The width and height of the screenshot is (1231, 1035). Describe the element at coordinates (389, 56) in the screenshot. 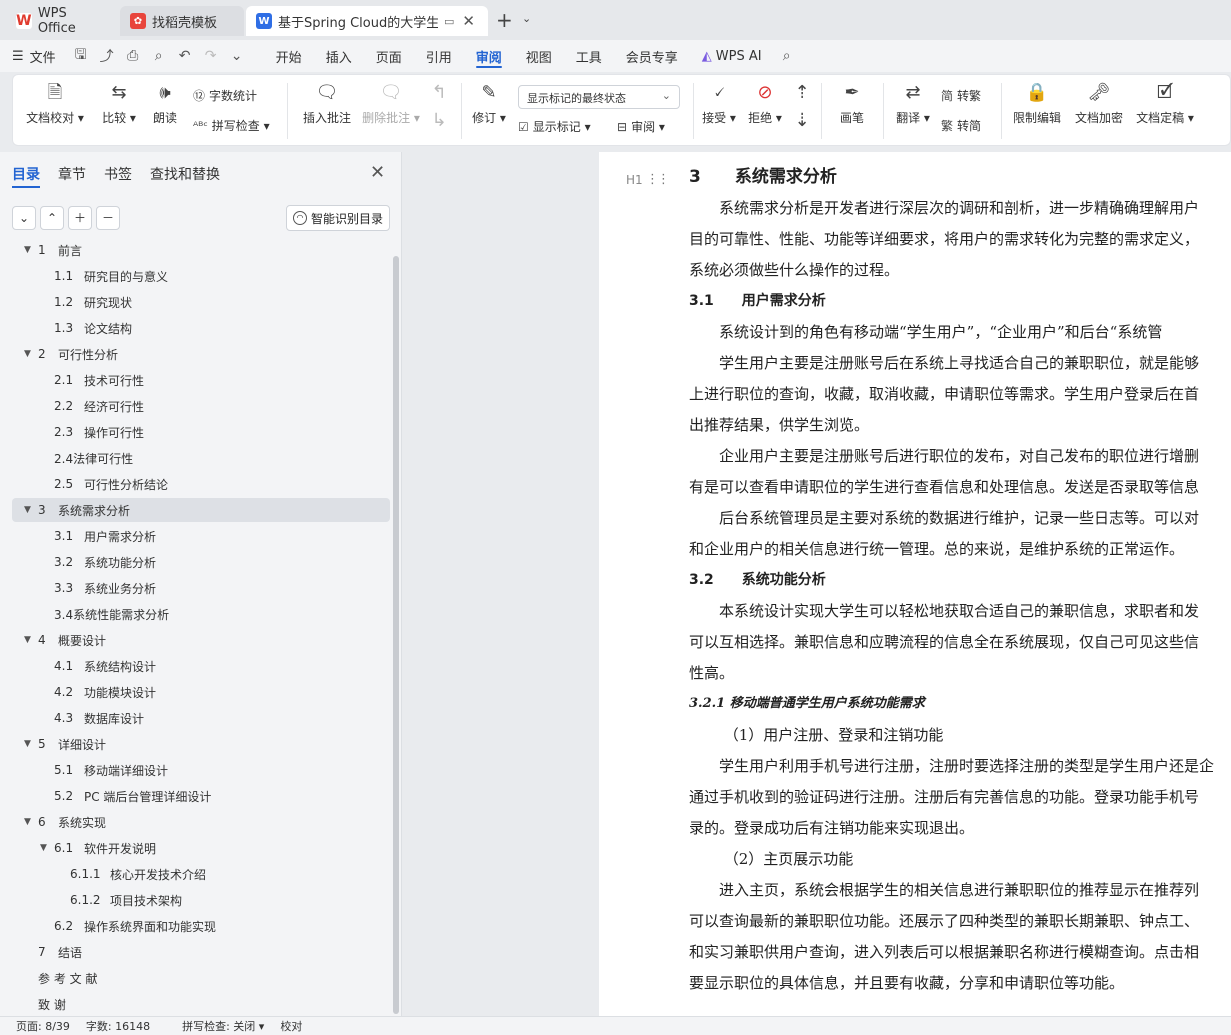

I see `menu-page: 页面` at that location.